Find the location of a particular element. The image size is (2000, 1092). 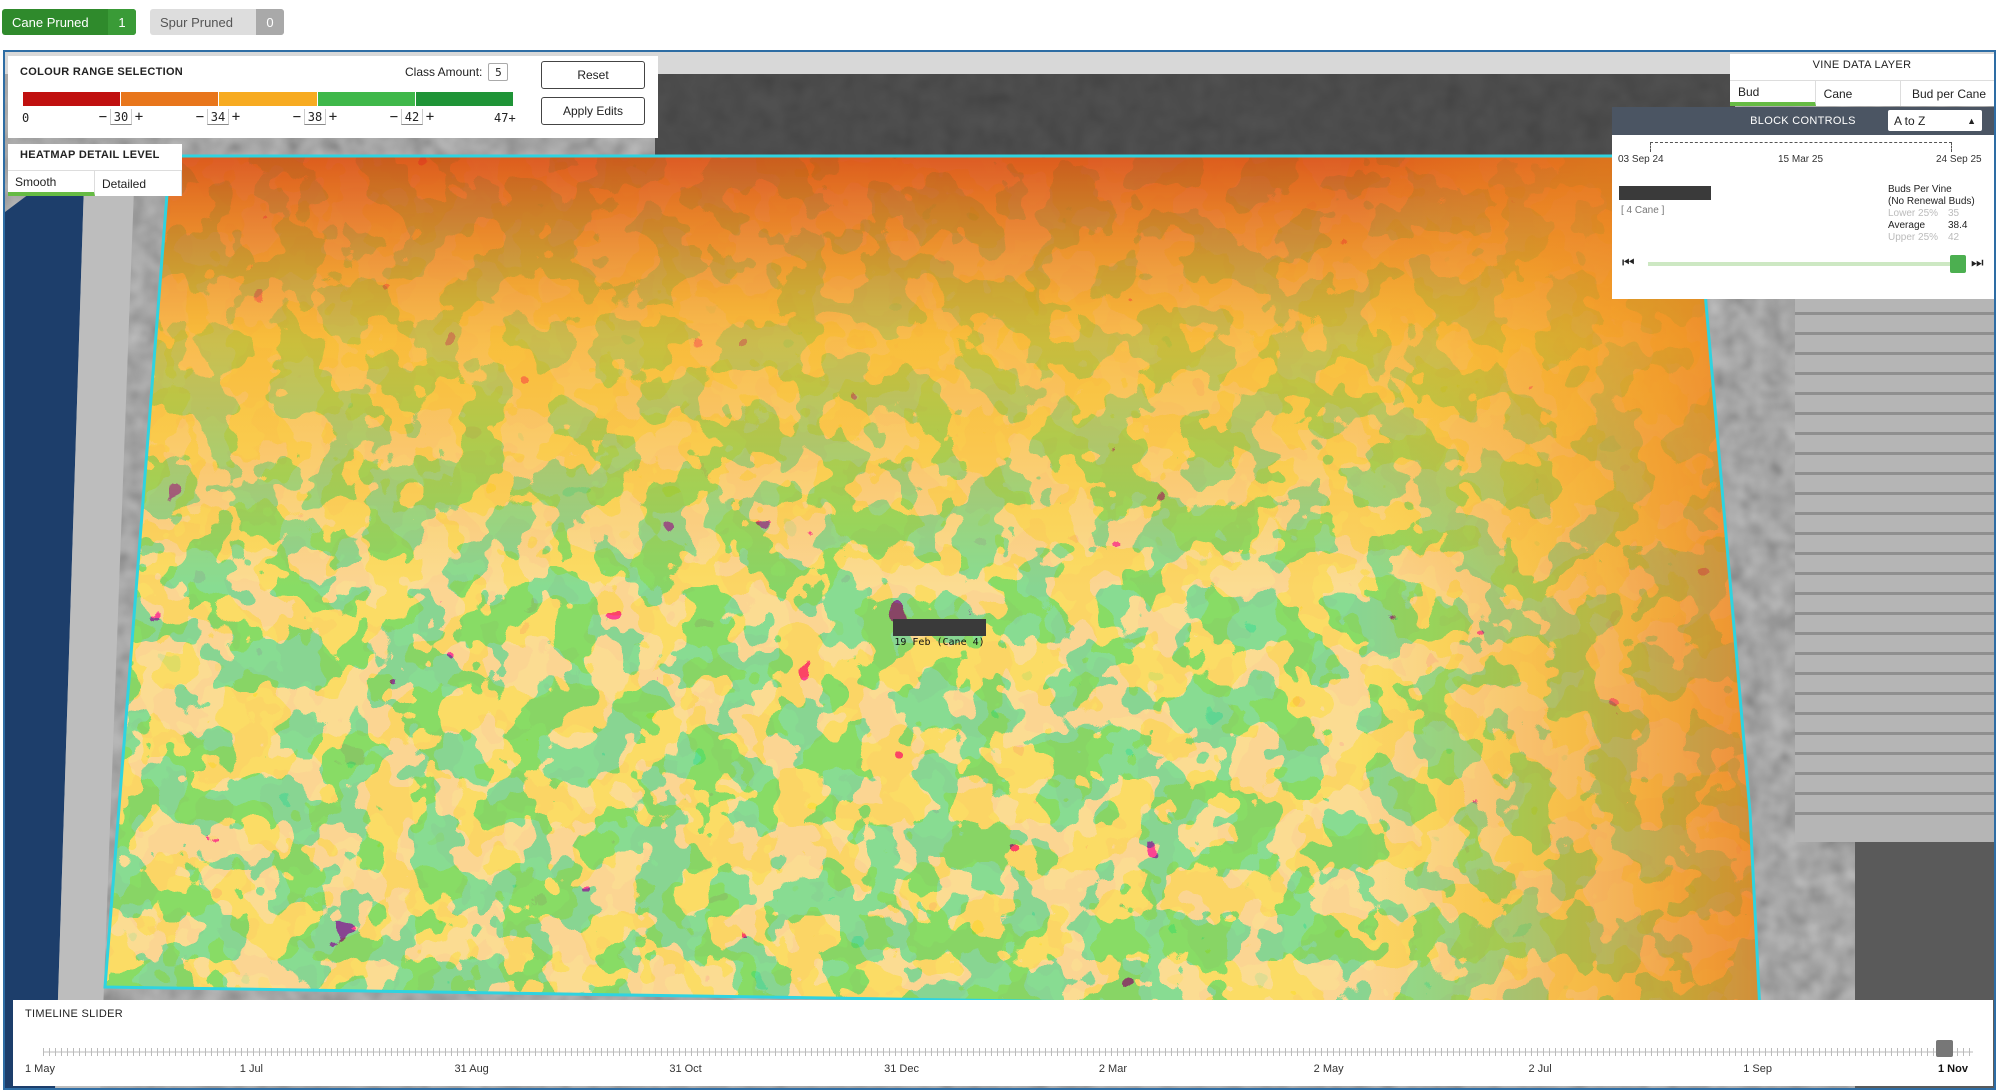

threshold-value: 34 is located at coordinates (218, 117).